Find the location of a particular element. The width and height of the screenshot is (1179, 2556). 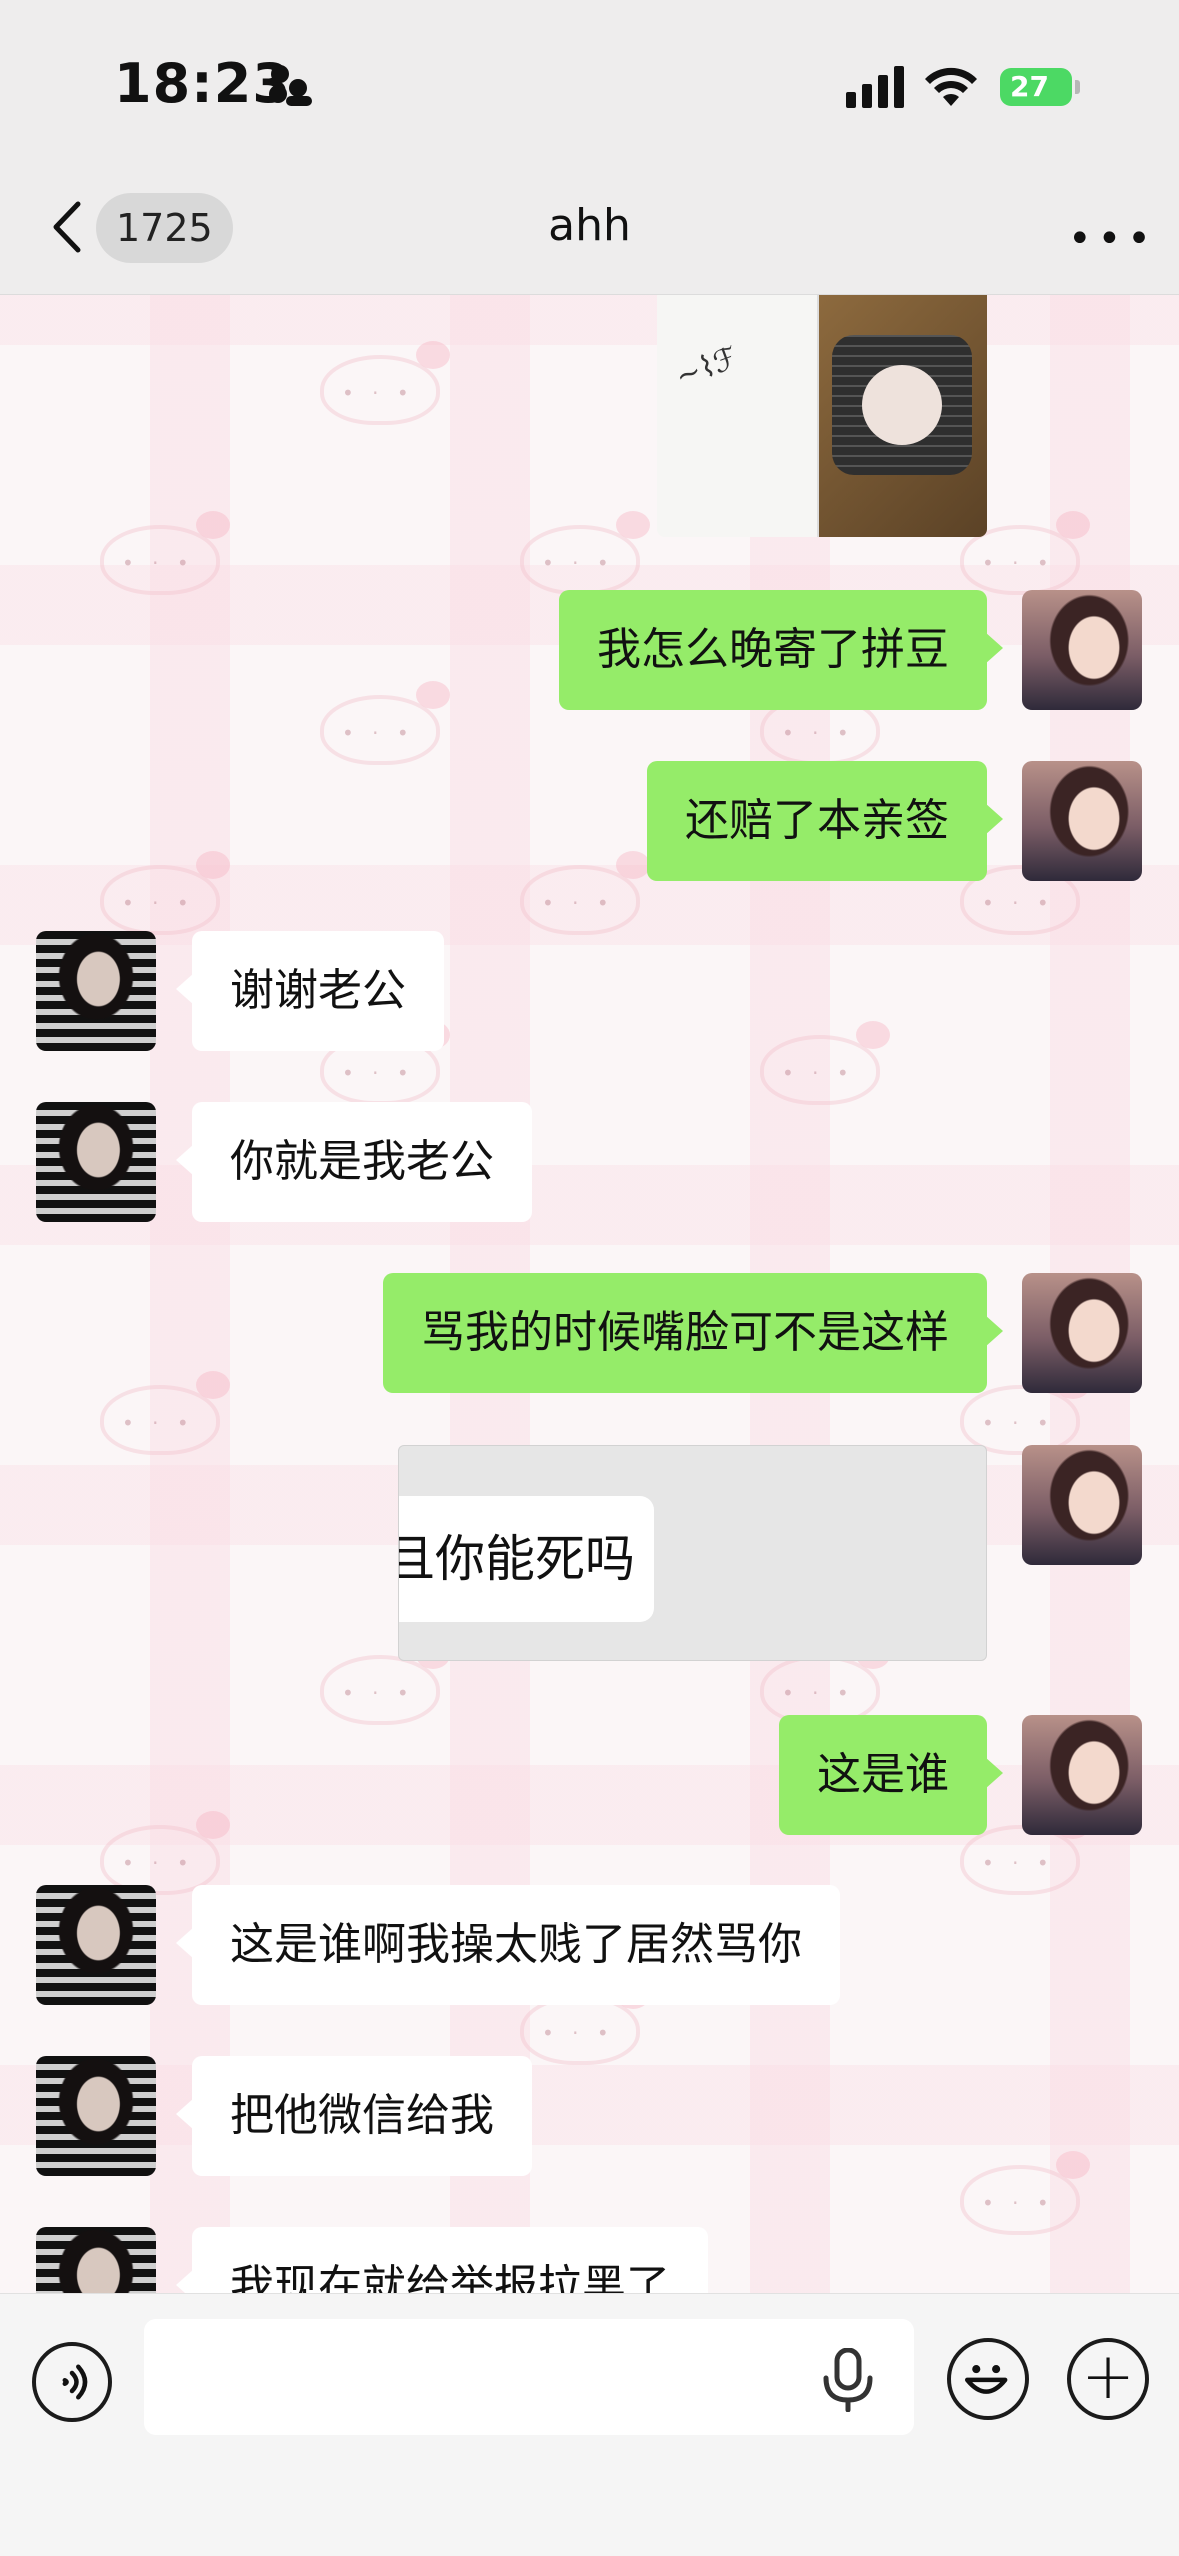

outgoing-message: 还赔了本亲签 is located at coordinates (825, 821).